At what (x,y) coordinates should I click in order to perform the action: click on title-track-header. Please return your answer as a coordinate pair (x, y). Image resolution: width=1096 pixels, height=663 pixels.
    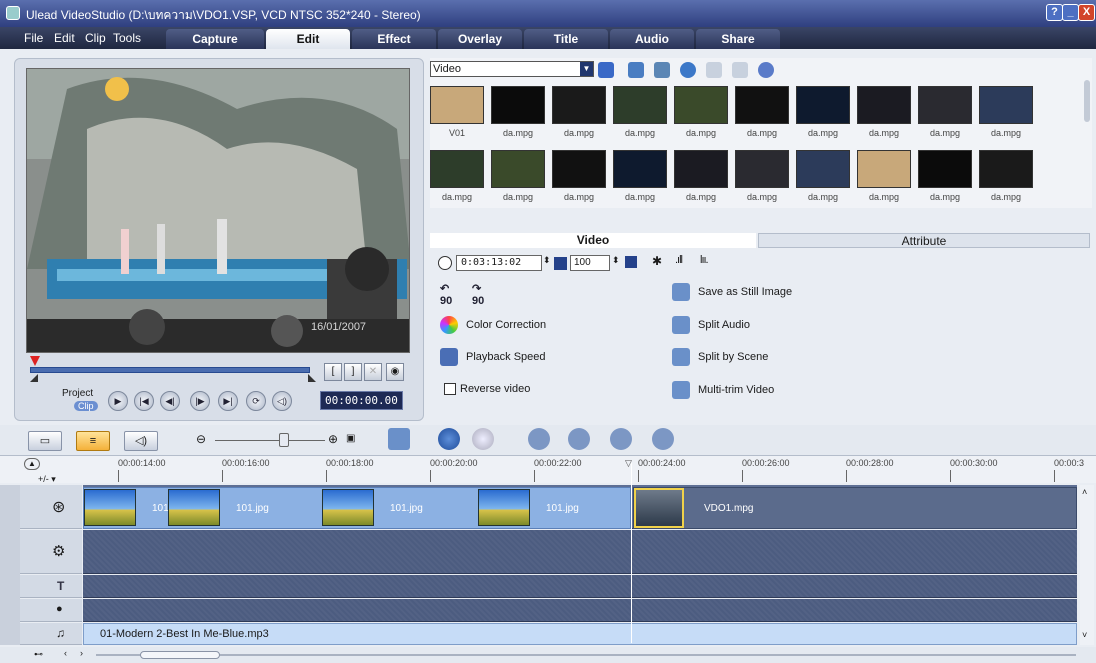
    Looking at the image, I should click on (51, 586).